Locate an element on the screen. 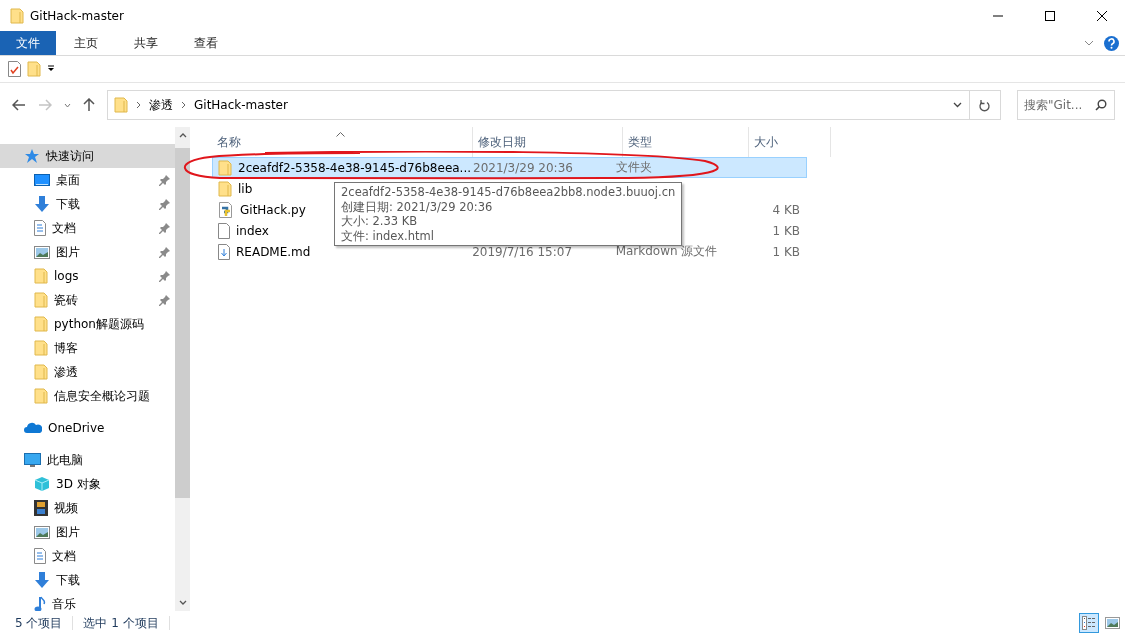  window-title: GitHack-master is located at coordinates (77, 15).